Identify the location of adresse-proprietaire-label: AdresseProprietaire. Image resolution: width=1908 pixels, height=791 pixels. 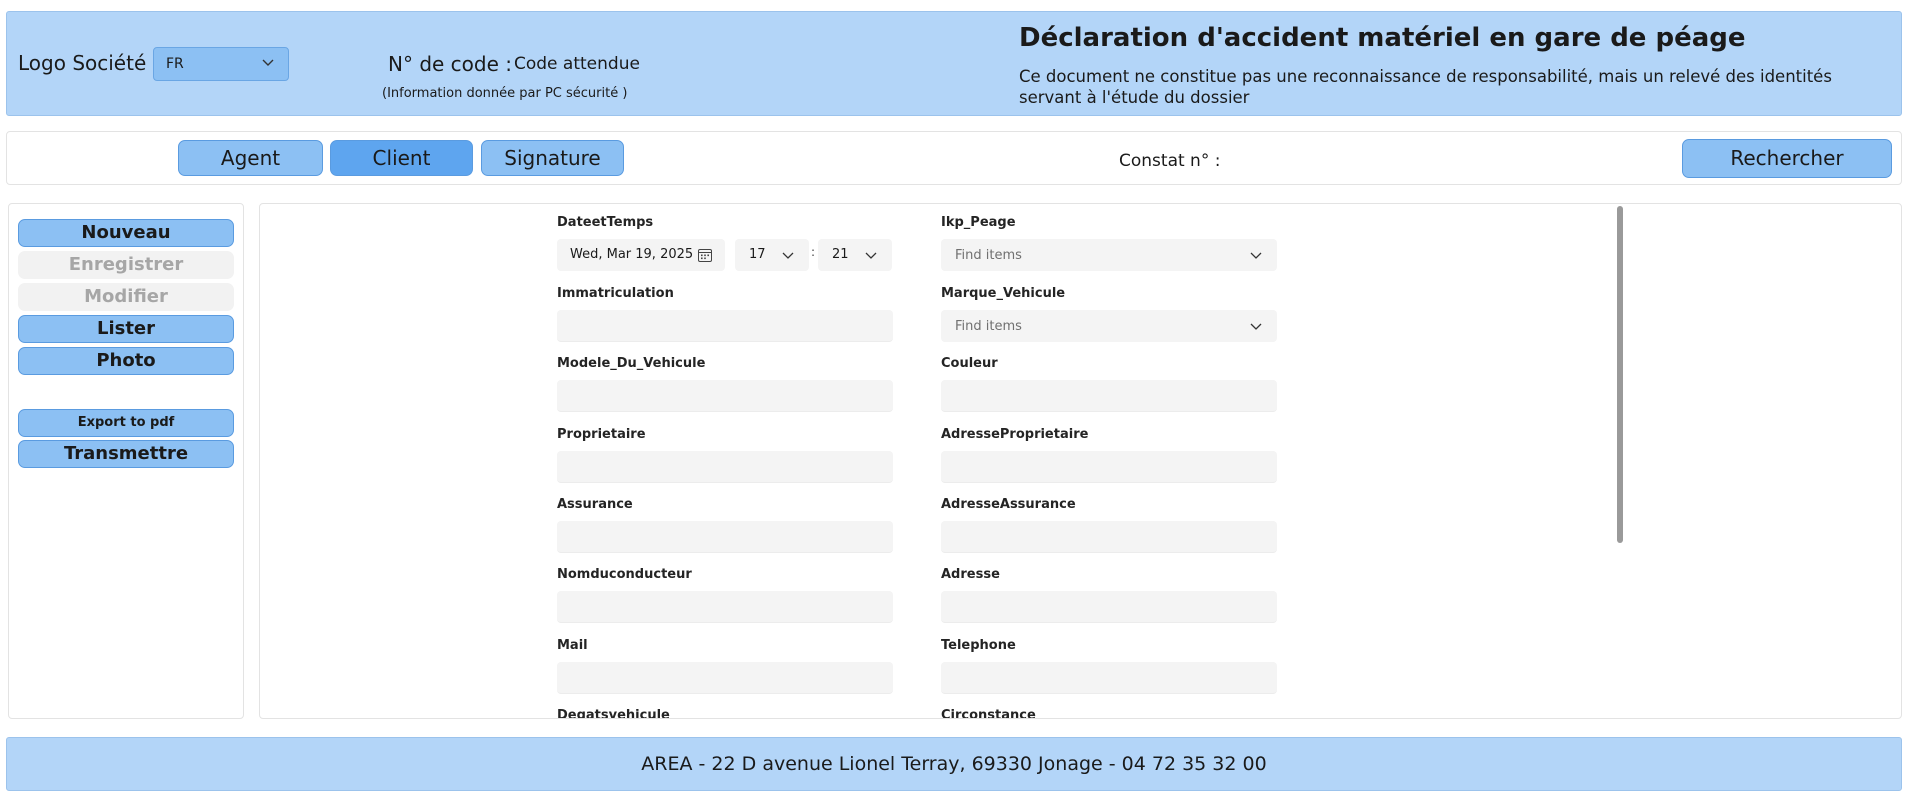
(1015, 434).